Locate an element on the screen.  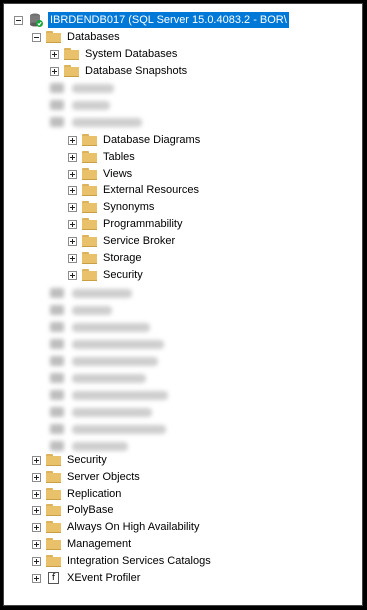
tree-node-label: Database Snapshots is located at coordinates (136, 71).